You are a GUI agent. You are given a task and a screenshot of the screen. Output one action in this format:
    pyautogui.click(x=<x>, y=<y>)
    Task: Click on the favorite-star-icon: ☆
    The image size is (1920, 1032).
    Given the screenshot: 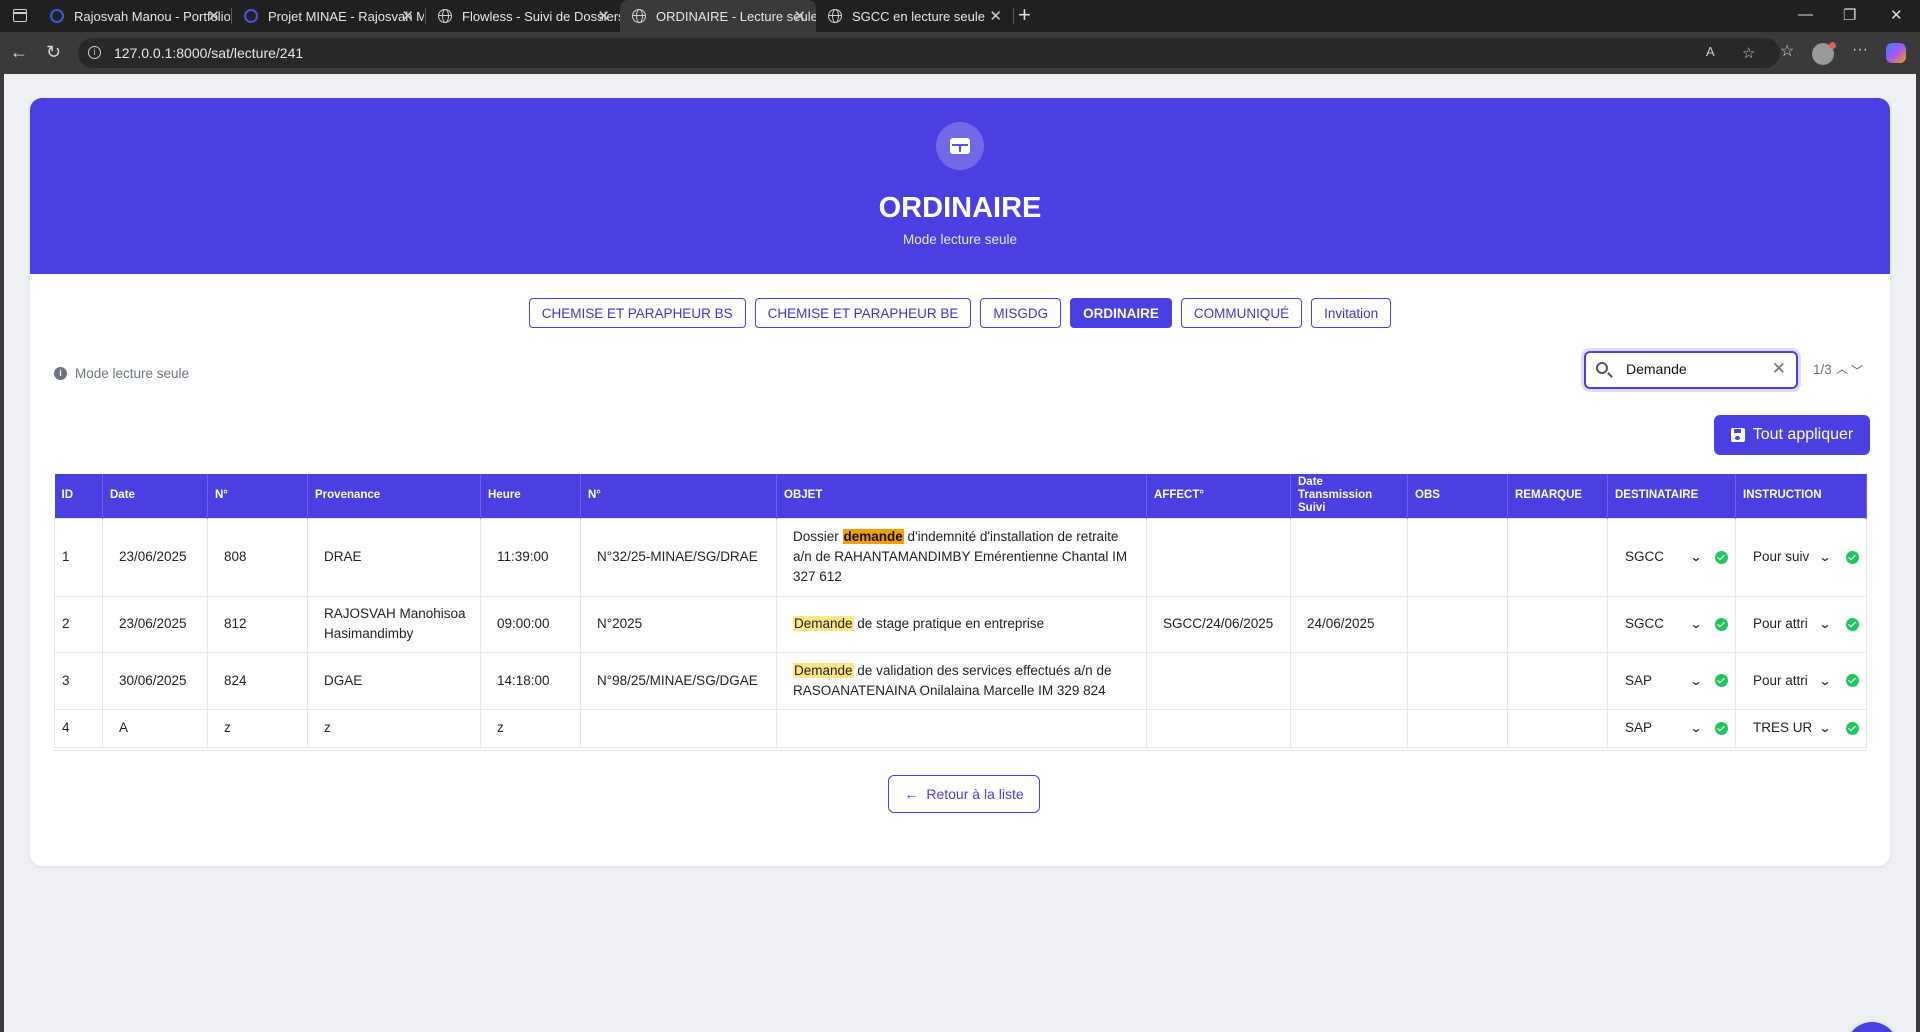 What is the action you would take?
    pyautogui.click(x=1748, y=53)
    